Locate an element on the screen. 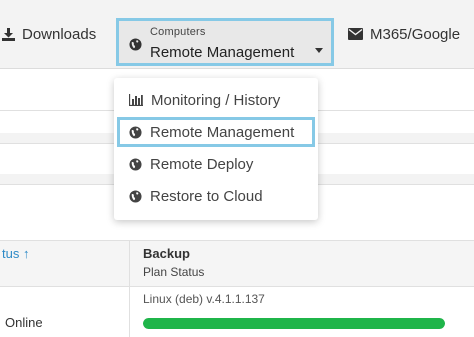 The image size is (474, 337). computers-label: Computers is located at coordinates (178, 32).